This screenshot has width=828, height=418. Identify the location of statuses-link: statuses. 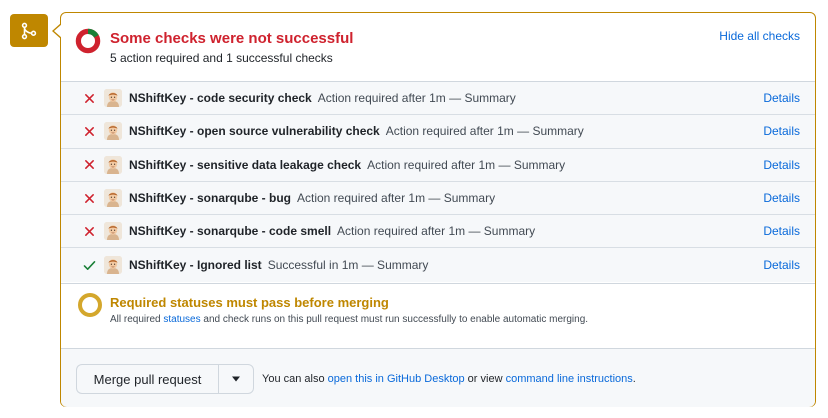
(181, 319).